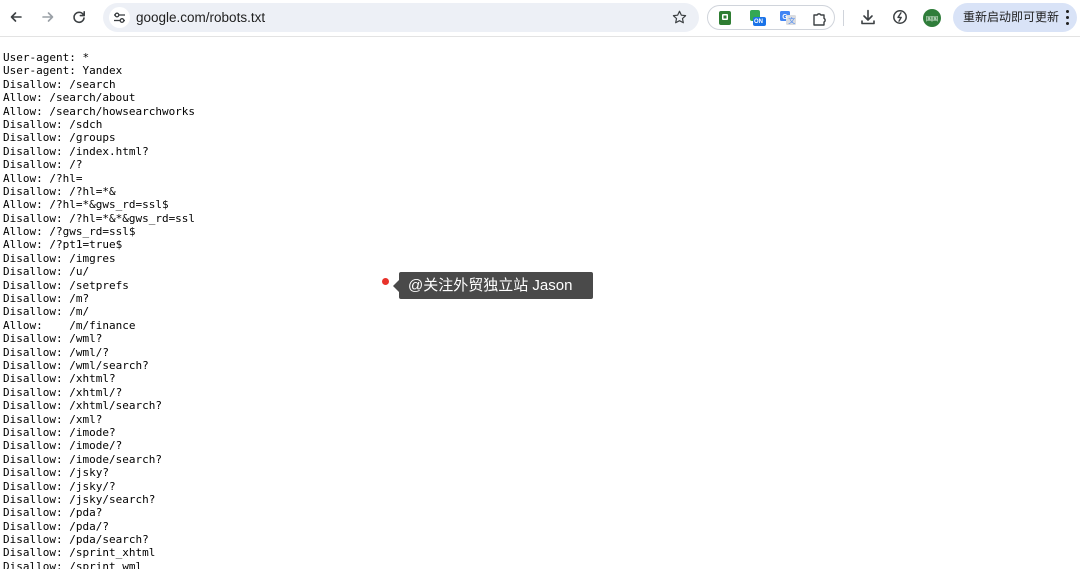 The width and height of the screenshot is (1080, 569). I want to click on arrow-right-icon, so click(48, 17).